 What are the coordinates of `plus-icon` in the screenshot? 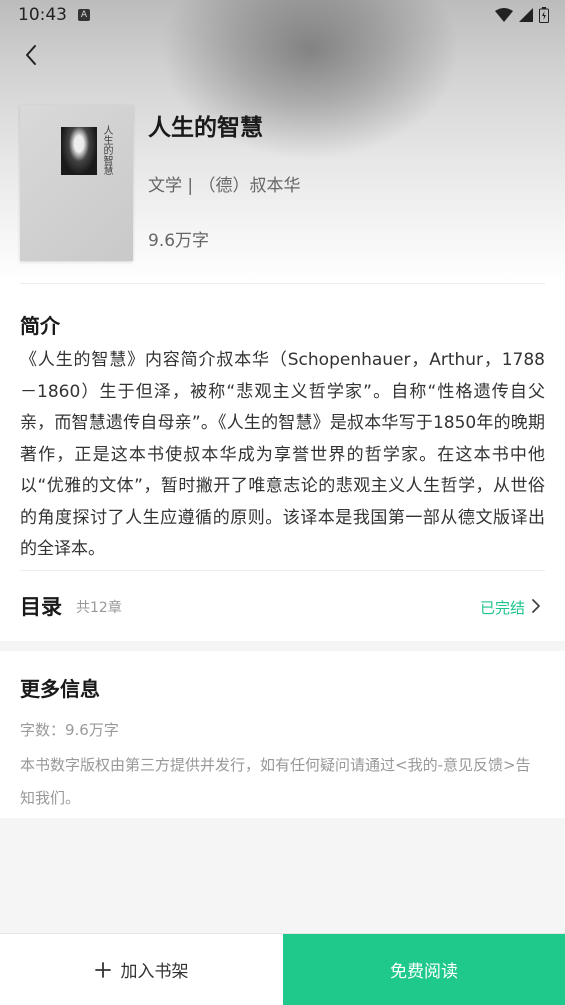 It's located at (102, 969).